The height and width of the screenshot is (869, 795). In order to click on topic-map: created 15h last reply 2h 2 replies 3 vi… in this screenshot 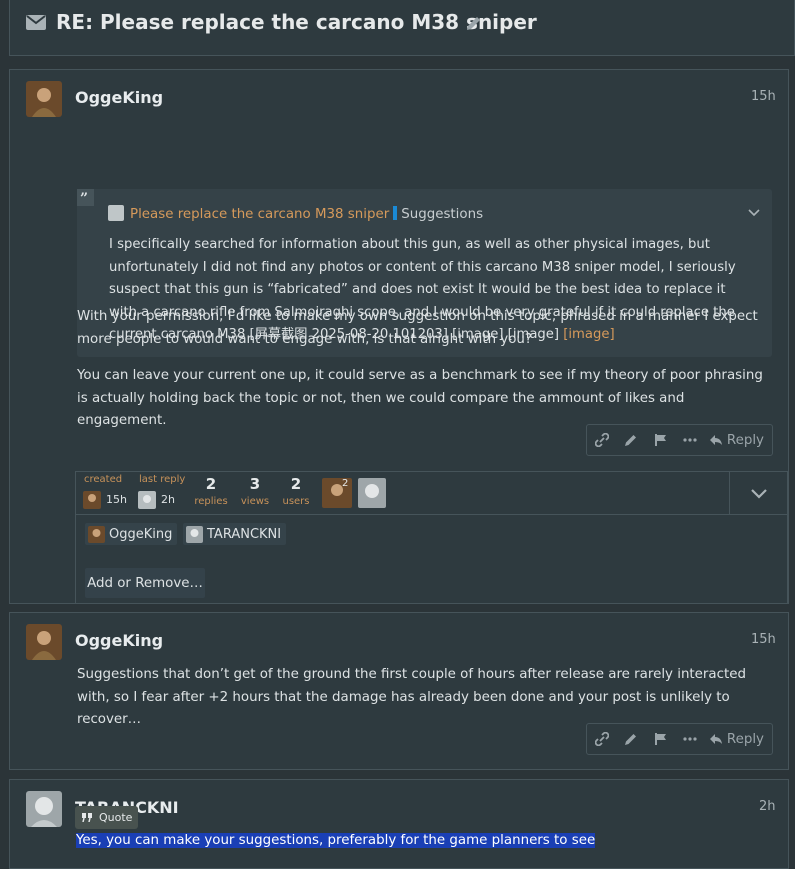, I will do `click(431, 537)`.